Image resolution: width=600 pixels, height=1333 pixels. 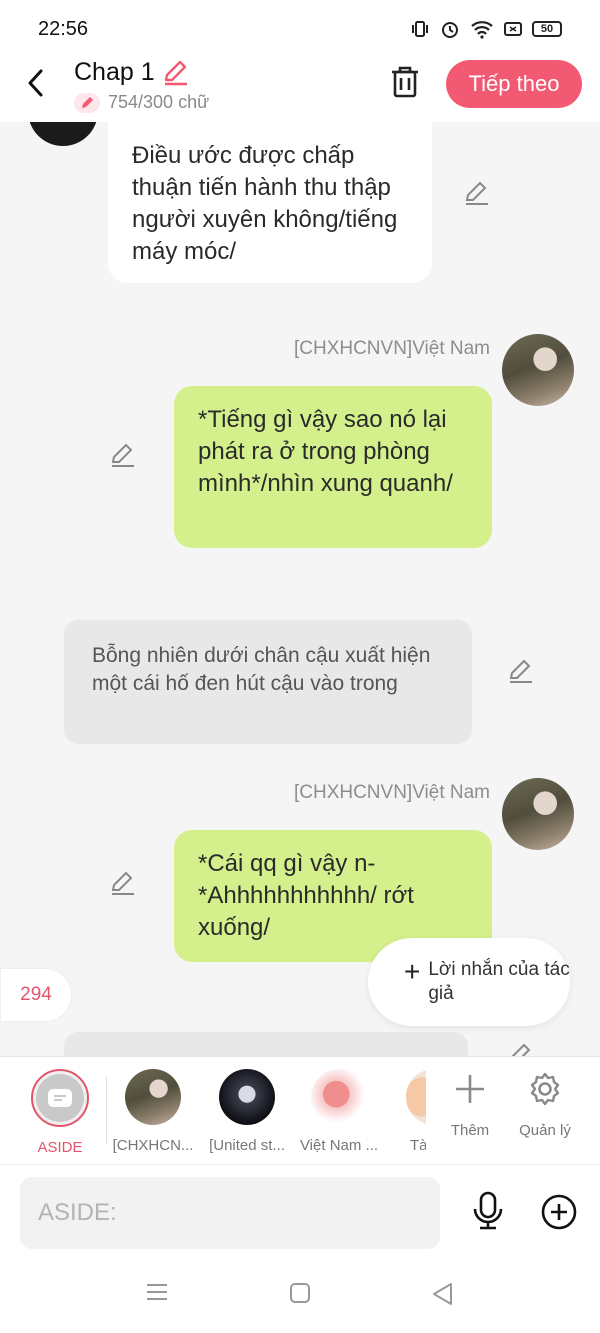 What do you see at coordinates (547, 29) in the screenshot?
I see `battery-icon: 50` at bounding box center [547, 29].